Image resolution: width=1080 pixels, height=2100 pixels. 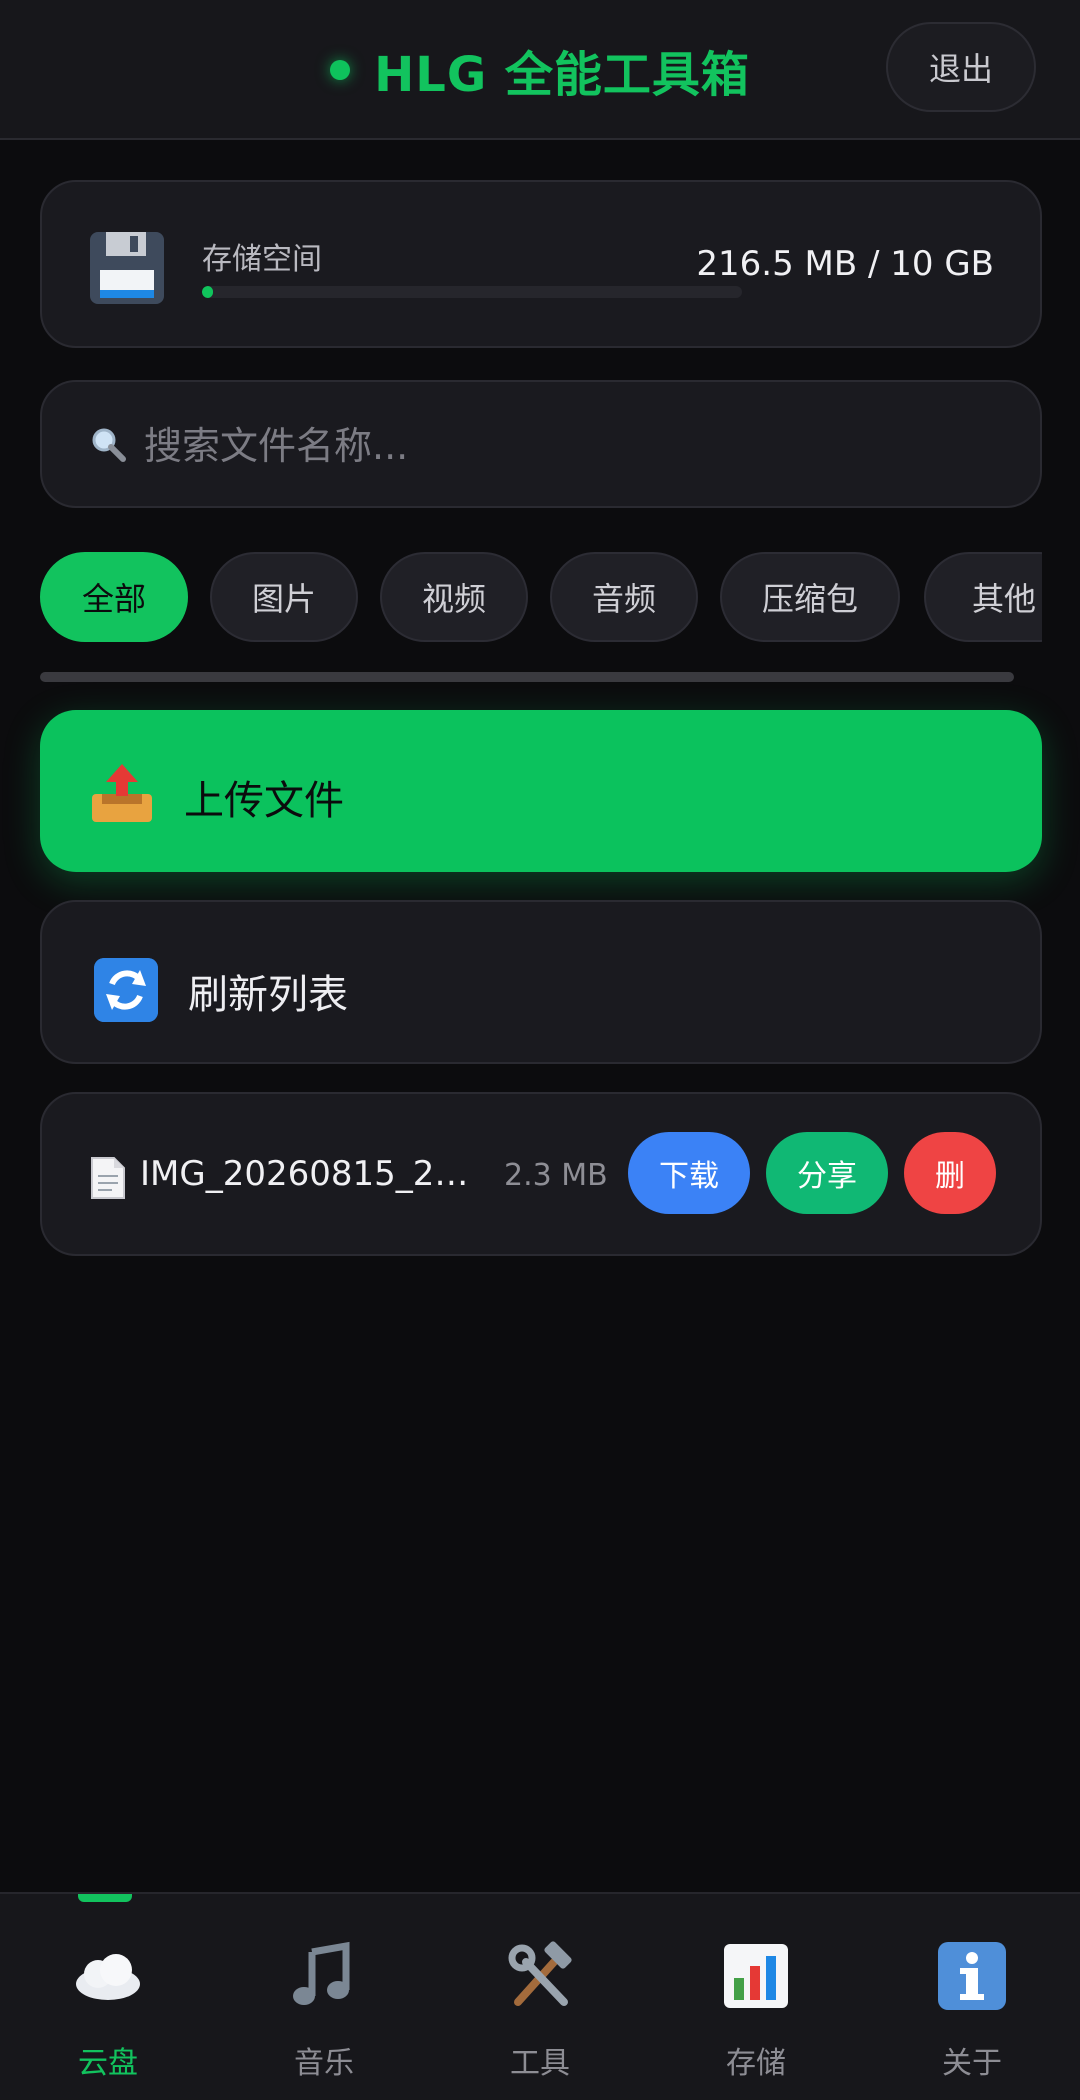 I want to click on storage-progress-fill, so click(x=208, y=292).